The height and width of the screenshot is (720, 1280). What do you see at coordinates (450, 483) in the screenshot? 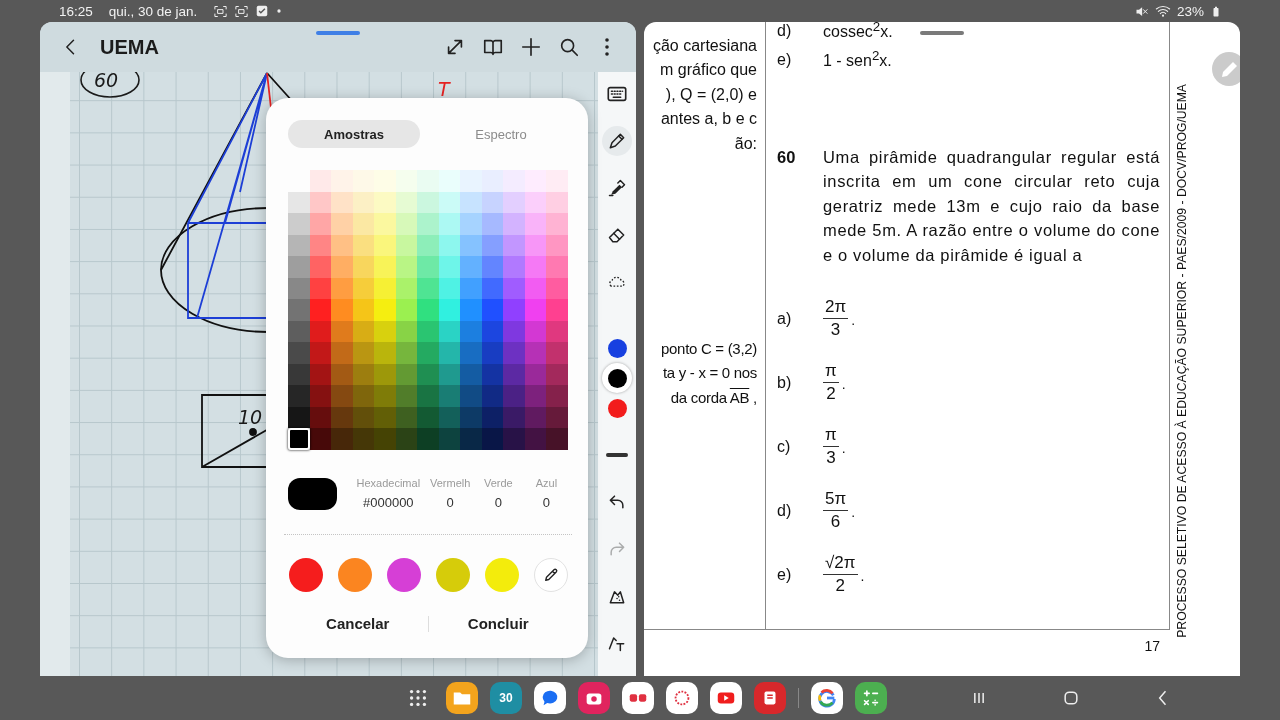
I see `field-label: Vermelh` at bounding box center [450, 483].